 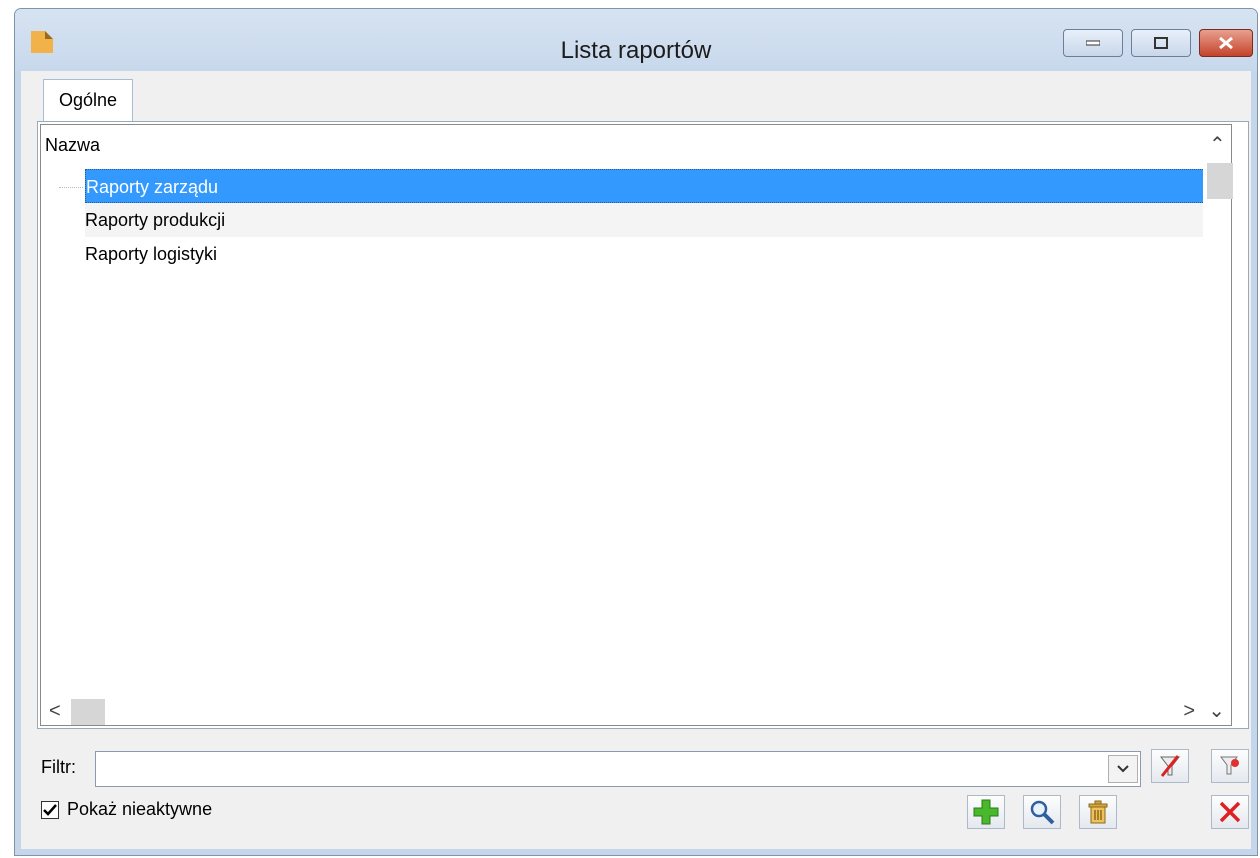 I want to click on list-item-label: Raporty logistyki, so click(x=151, y=254).